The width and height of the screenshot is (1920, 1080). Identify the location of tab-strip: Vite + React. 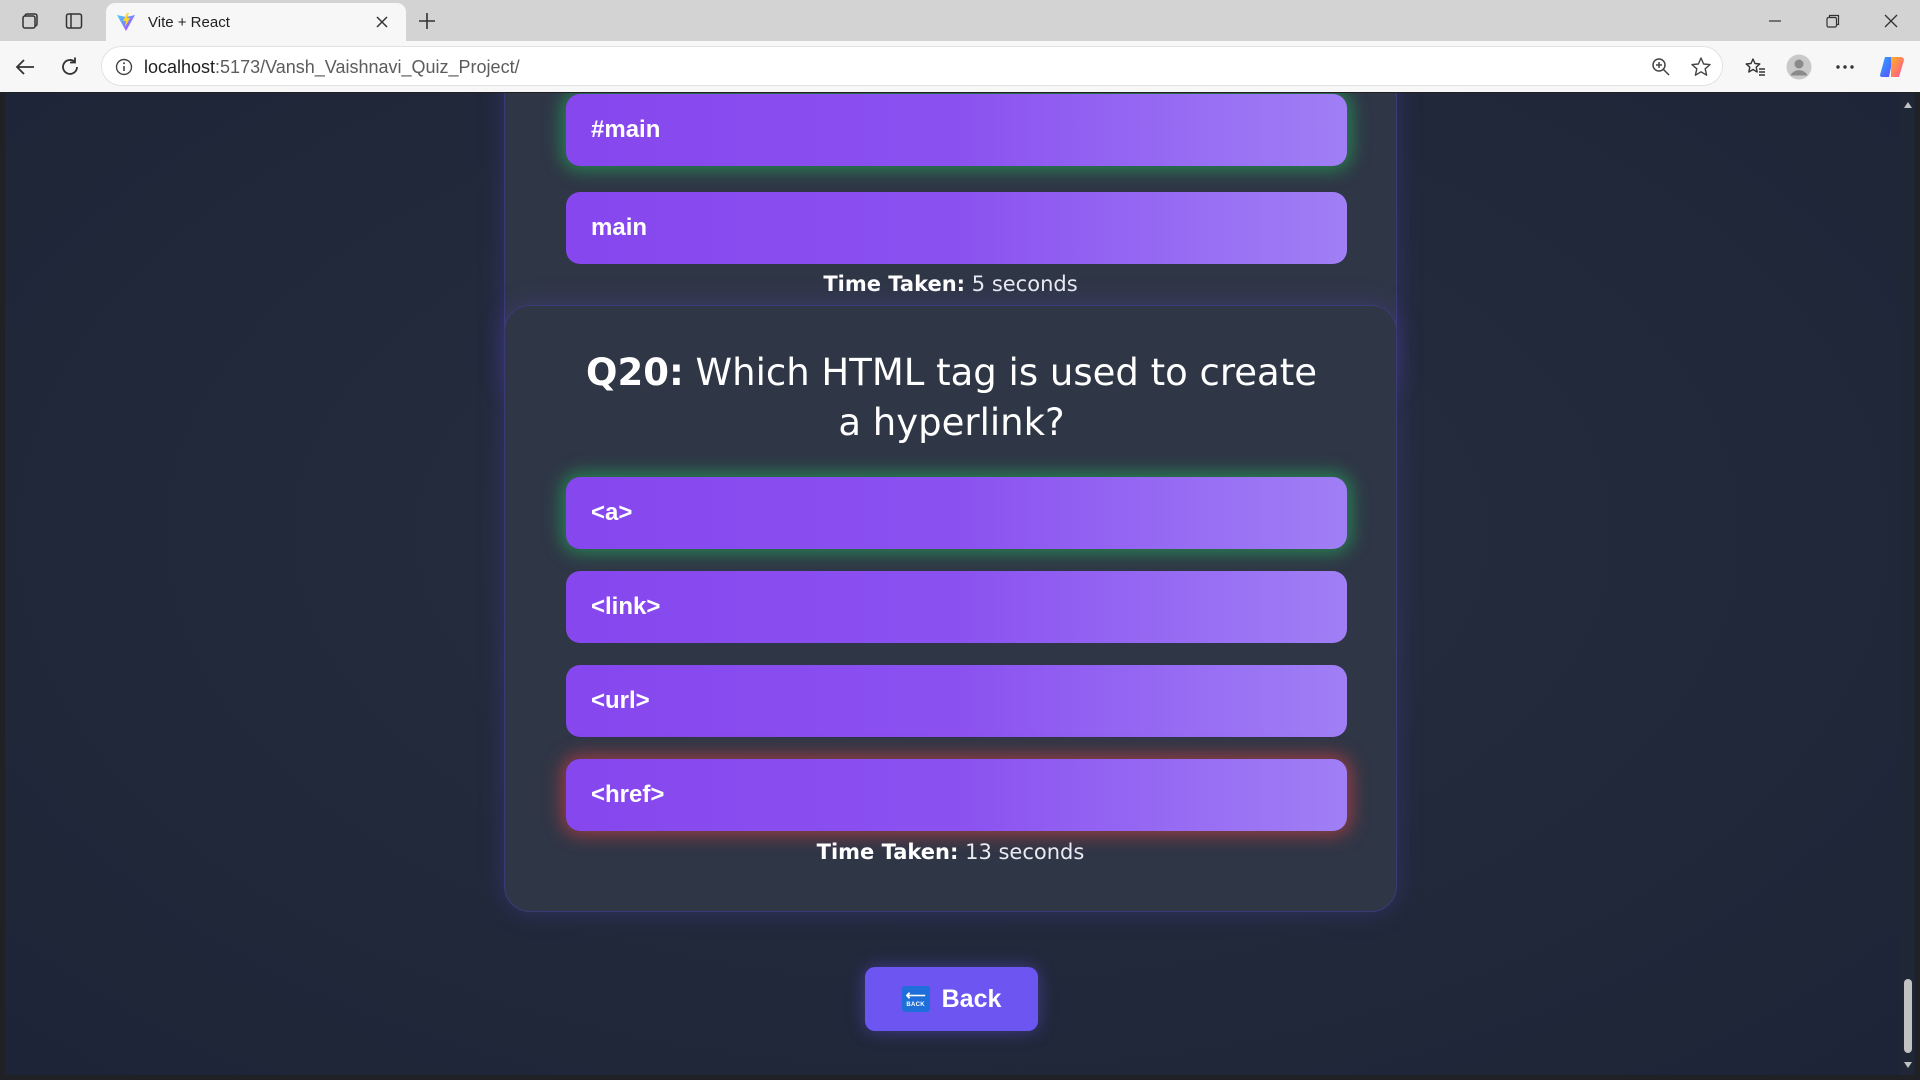
(960, 20).